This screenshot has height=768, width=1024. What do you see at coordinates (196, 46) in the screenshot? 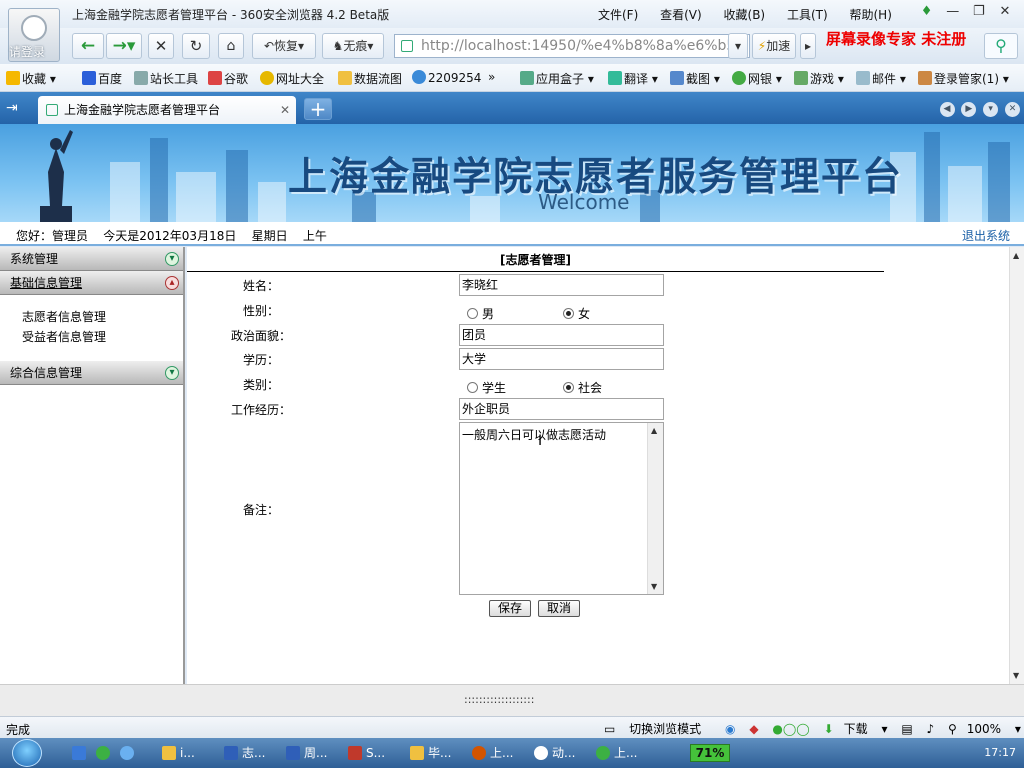
I see `refresh-button: ↻` at bounding box center [196, 46].